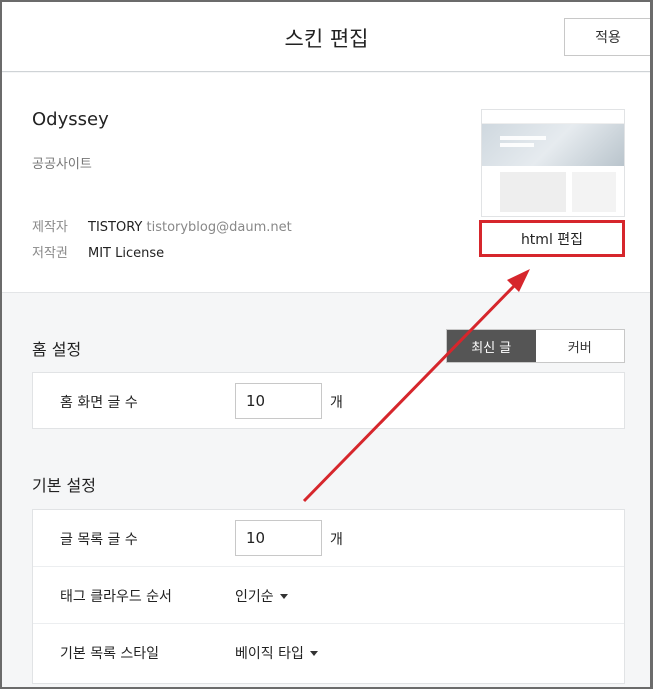 The height and width of the screenshot is (689, 653). I want to click on maker-row: 제작자 TISTORY tistoryblog@daum.net, so click(162, 225).